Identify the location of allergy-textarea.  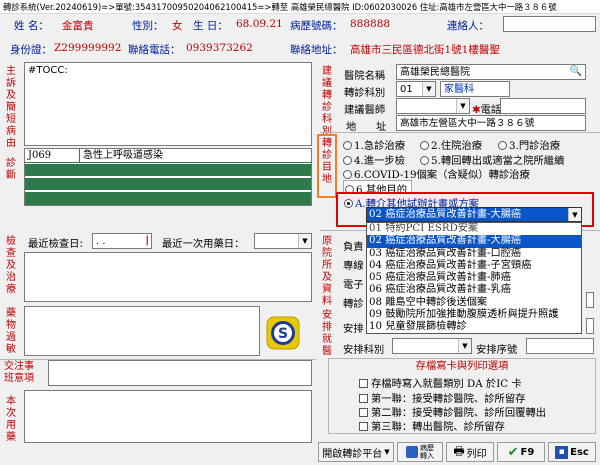
(142, 331).